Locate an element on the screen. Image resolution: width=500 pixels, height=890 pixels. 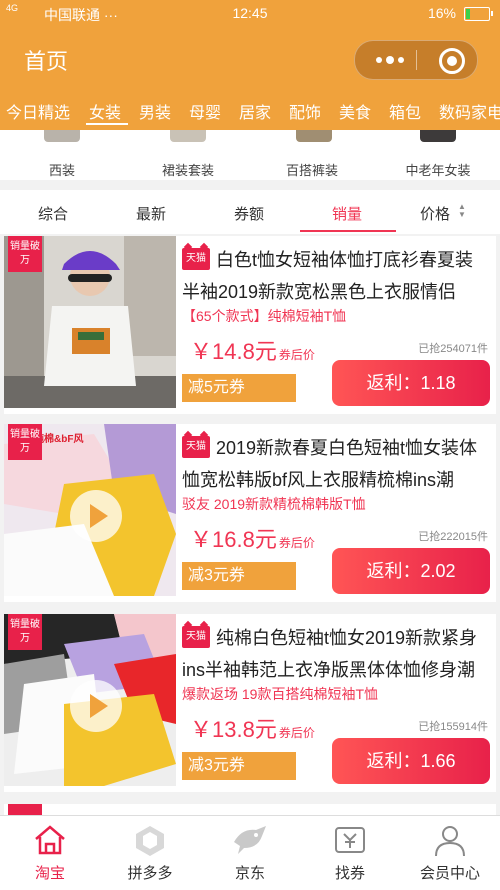
mini-program-capsule is located at coordinates (416, 60).